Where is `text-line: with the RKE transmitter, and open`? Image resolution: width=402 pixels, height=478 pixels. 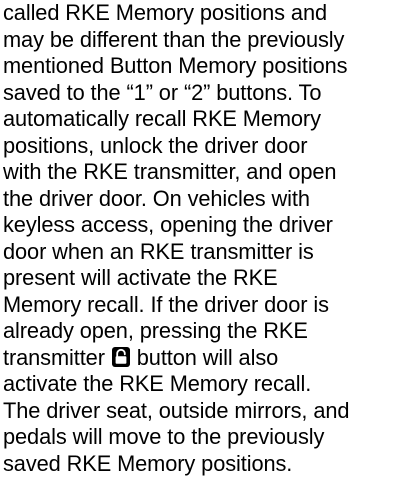 text-line: with the RKE transmitter, and open is located at coordinates (170, 171).